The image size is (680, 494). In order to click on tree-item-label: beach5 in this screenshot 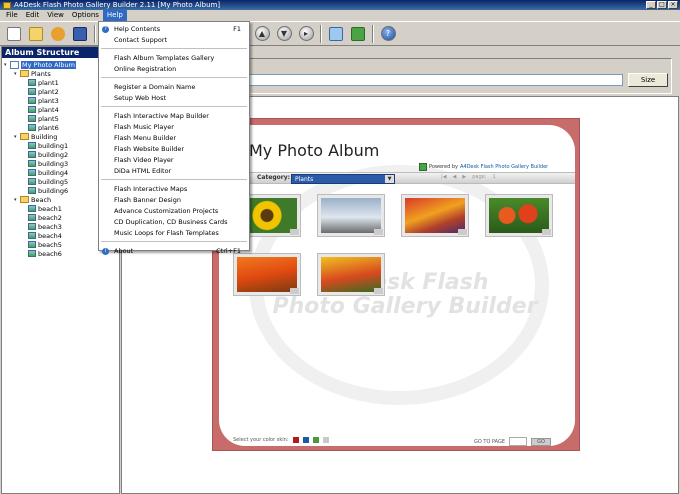, I will do `click(50, 244)`.